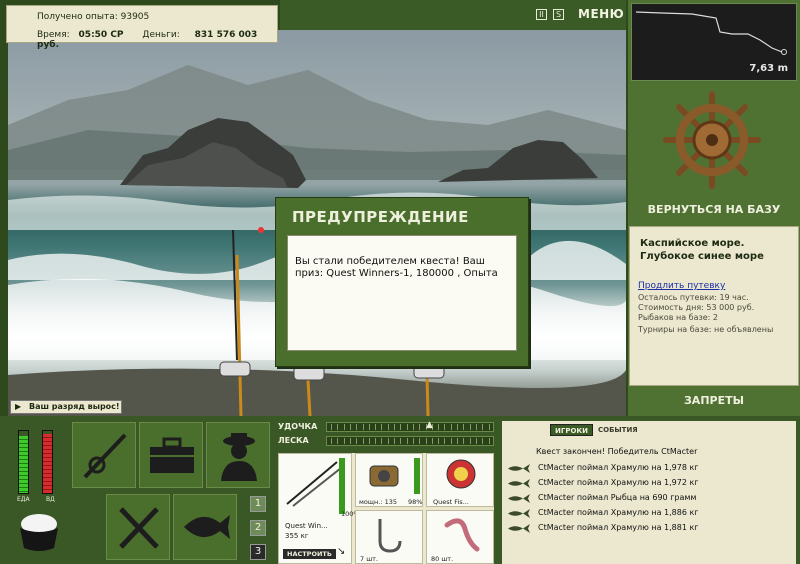 Image resolution: width=800 pixels, height=564 pixels. What do you see at coordinates (618, 482) in the screenshot?
I see `event-text: CtMacter поймал Храмулю на 1,972 кг` at bounding box center [618, 482].